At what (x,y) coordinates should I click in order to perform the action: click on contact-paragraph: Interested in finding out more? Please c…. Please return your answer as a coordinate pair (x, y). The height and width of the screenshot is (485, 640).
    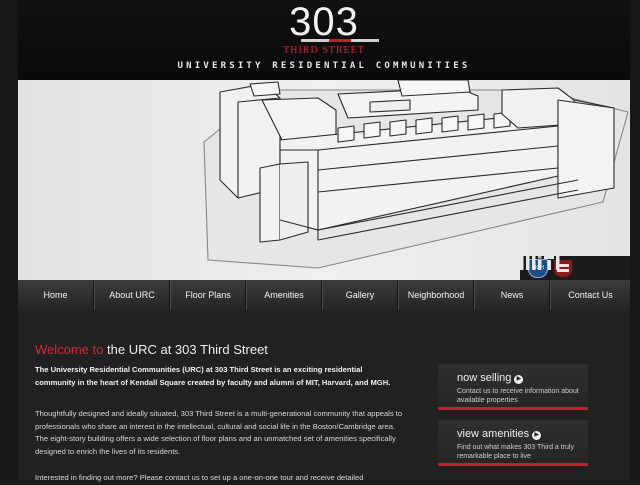
    Looking at the image, I should click on (199, 477).